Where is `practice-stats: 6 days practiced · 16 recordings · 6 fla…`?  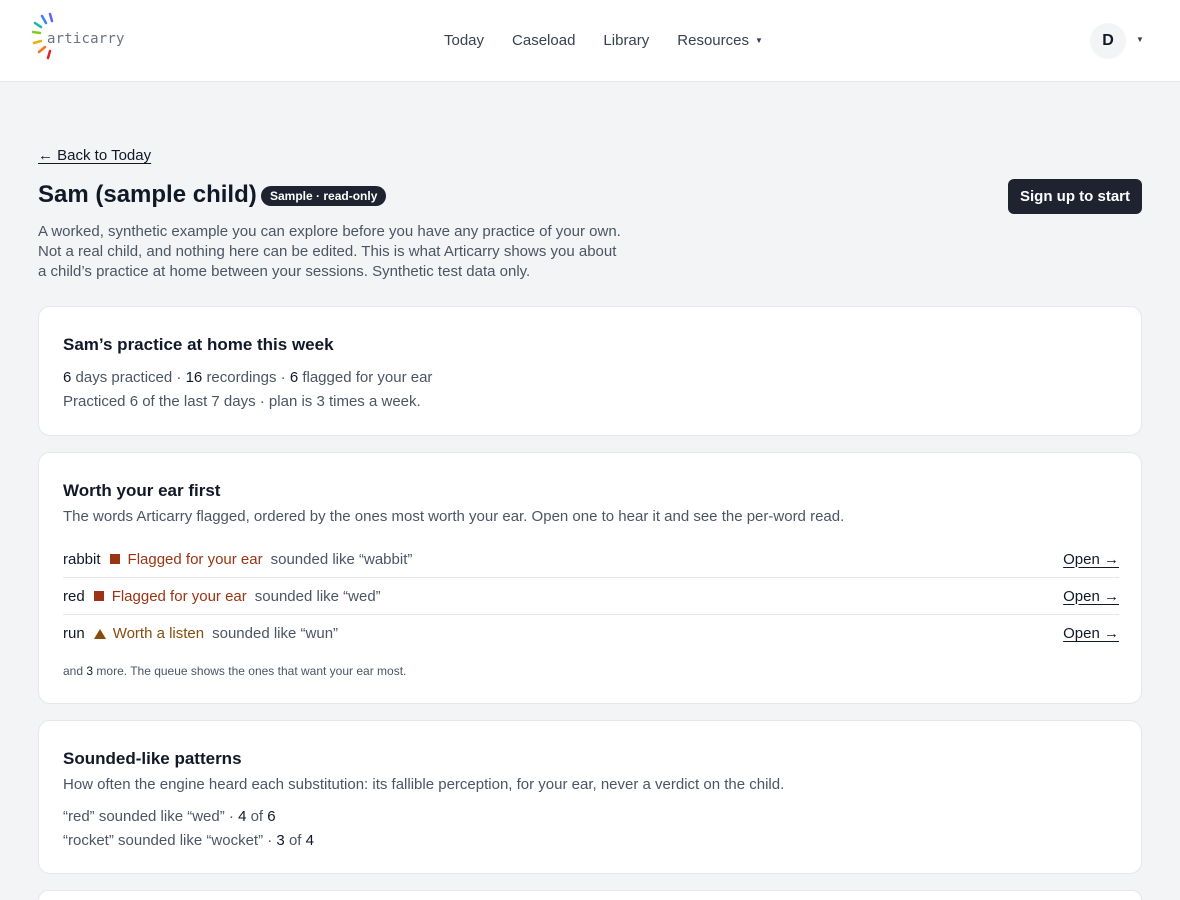
practice-stats: 6 days practiced · 16 recordings · 6 fla… is located at coordinates (248, 377).